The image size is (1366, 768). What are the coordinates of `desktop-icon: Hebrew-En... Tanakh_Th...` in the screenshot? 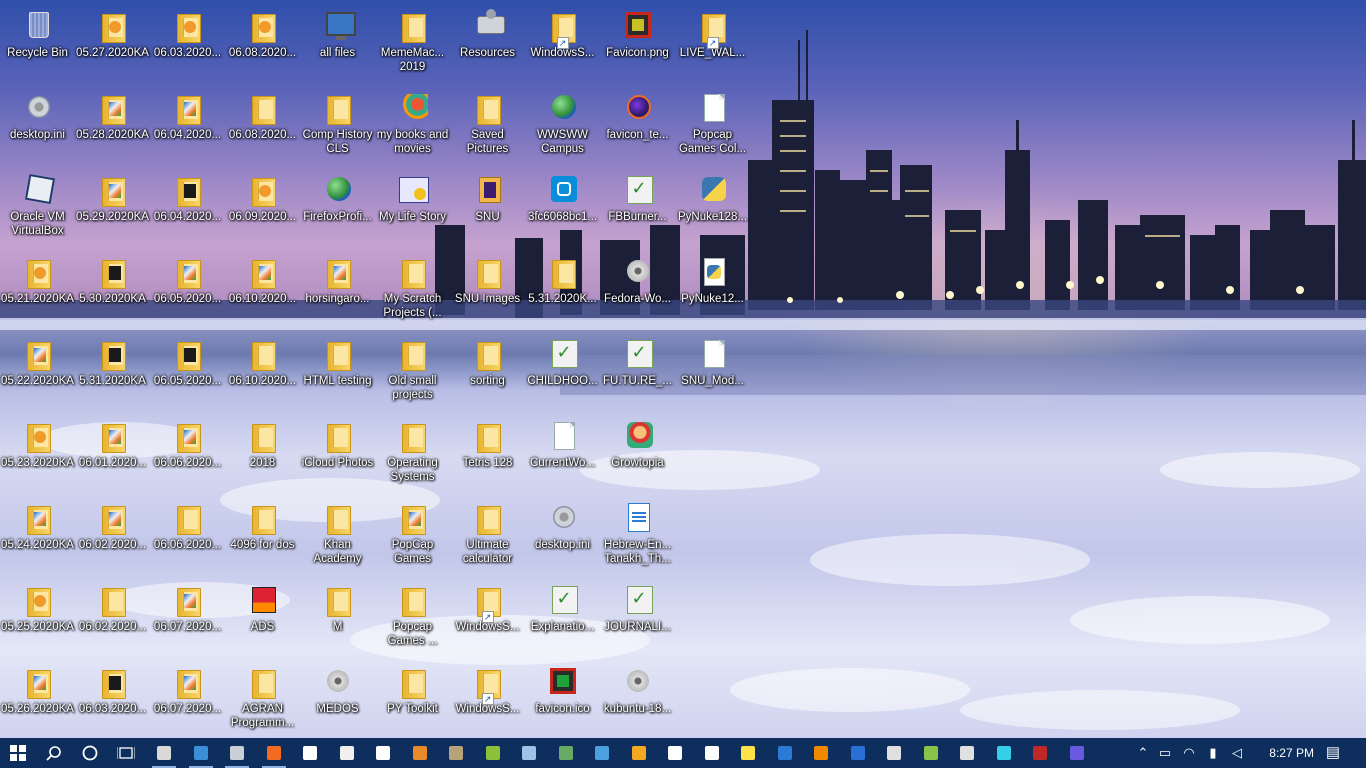 It's located at (637, 536).